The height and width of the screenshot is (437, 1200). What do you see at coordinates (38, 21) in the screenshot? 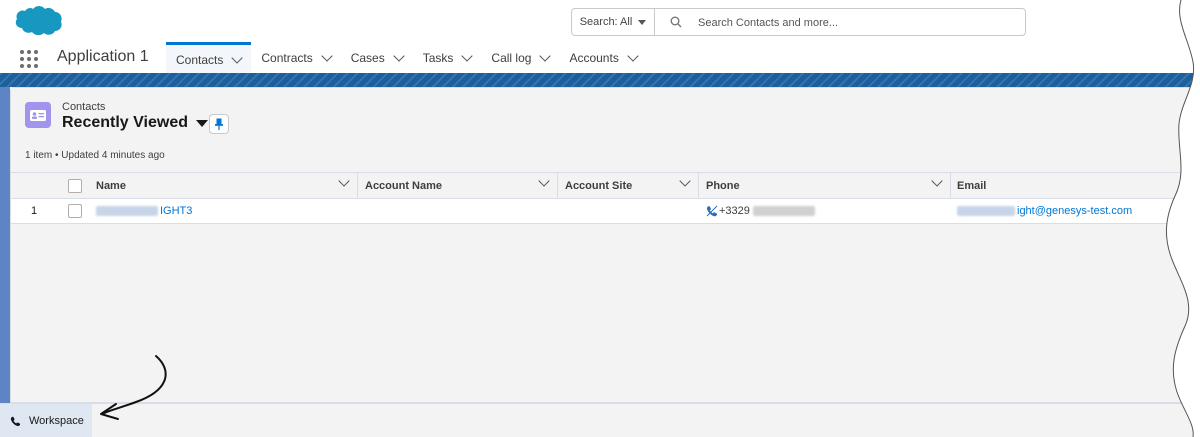
I see `salesforce-logo-icon` at bounding box center [38, 21].